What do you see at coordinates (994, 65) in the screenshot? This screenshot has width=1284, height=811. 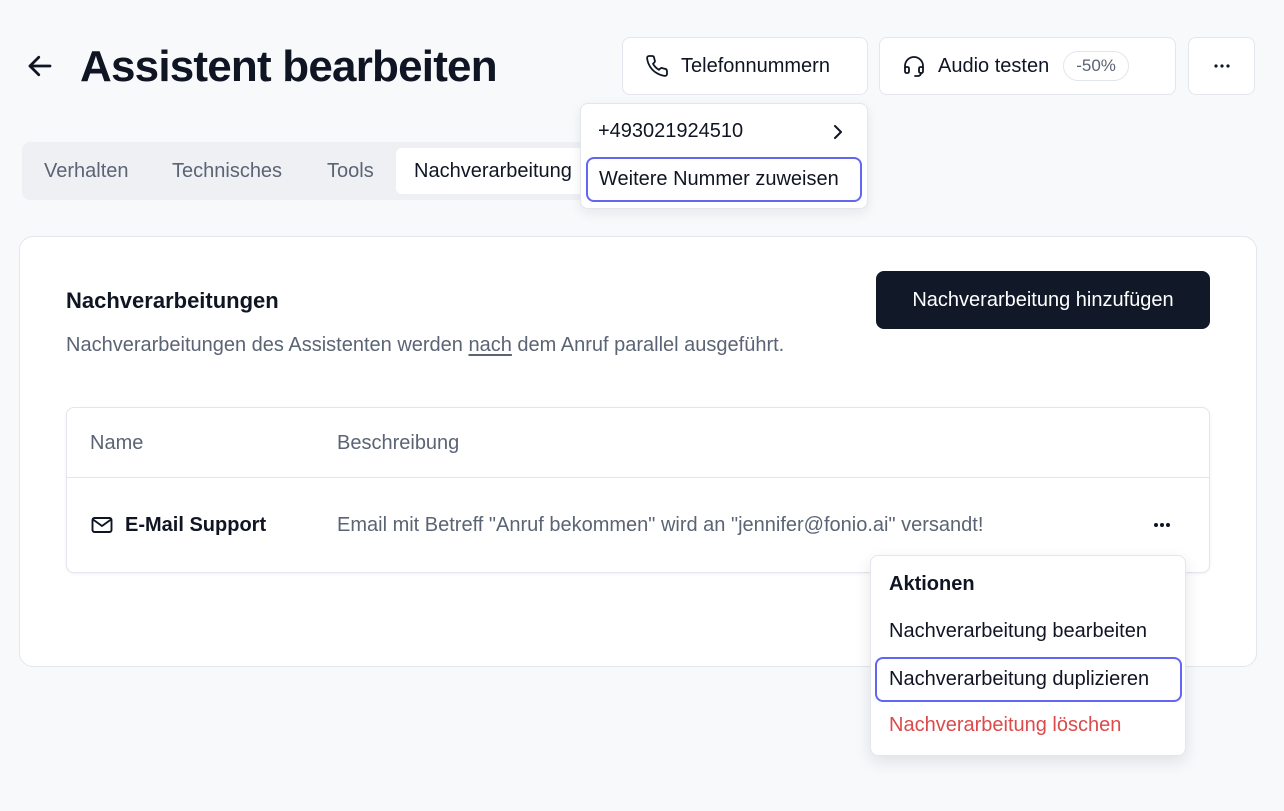 I see `audio-test-label: Audio testen` at bounding box center [994, 65].